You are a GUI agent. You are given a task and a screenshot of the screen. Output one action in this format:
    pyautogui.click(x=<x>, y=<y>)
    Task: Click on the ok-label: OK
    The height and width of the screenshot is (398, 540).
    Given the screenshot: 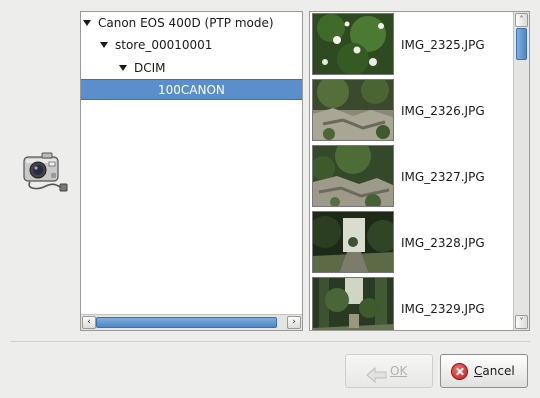 What is the action you would take?
    pyautogui.click(x=399, y=371)
    